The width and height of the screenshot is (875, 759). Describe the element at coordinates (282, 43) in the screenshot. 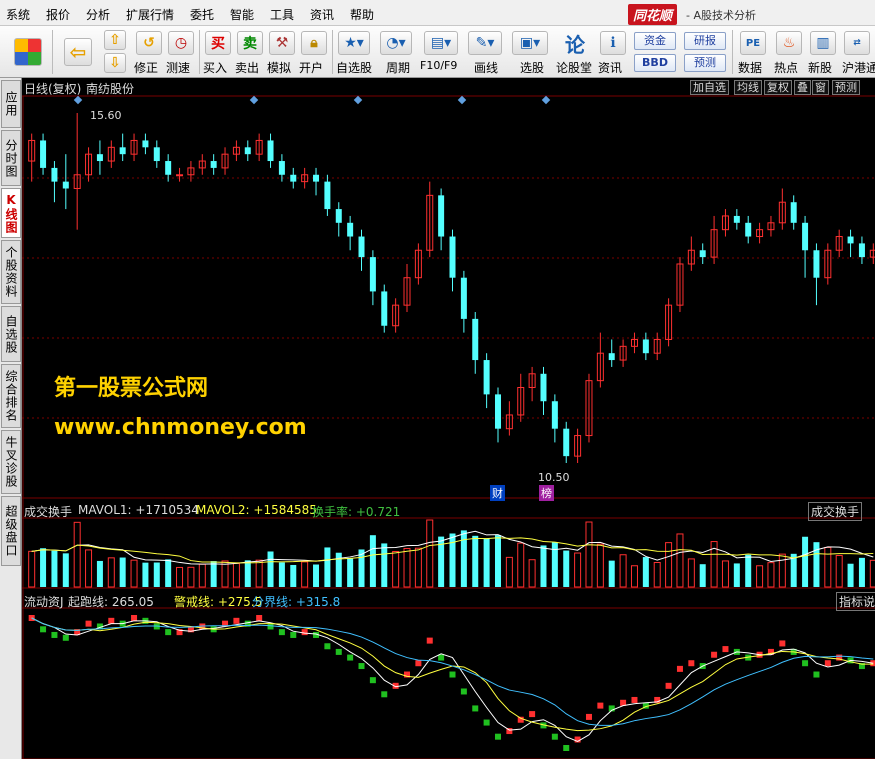

I see `hammer-icon: ⚒` at that location.